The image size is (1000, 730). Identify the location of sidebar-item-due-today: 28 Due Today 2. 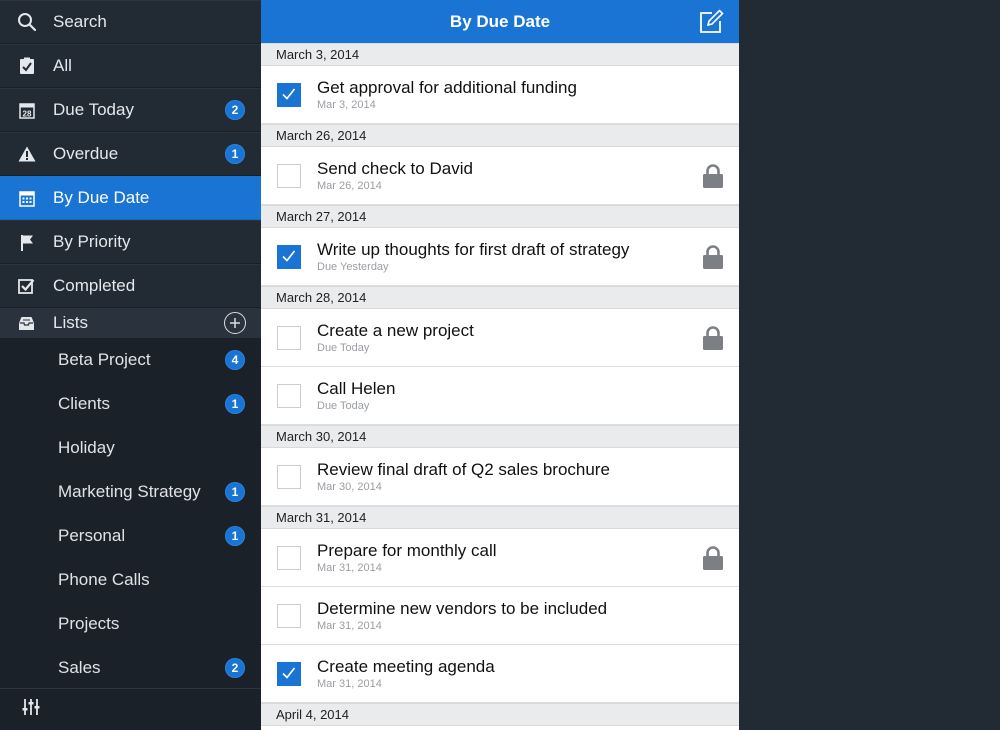
(130, 110).